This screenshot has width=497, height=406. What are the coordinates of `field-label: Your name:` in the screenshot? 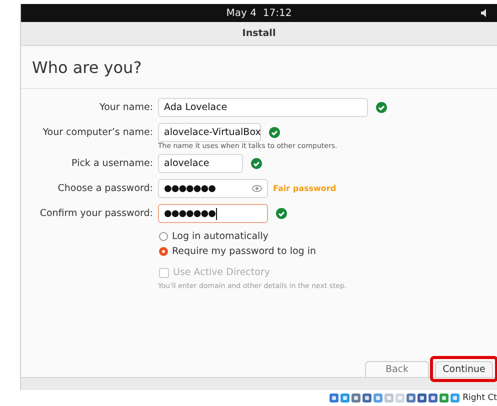 It's located at (126, 107).